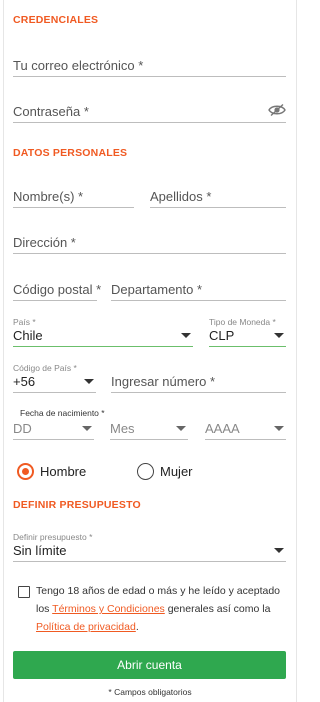 Image resolution: width=320 pixels, height=702 pixels. What do you see at coordinates (163, 381) in the screenshot?
I see `phone-placeholder: Ingresar número *` at bounding box center [163, 381].